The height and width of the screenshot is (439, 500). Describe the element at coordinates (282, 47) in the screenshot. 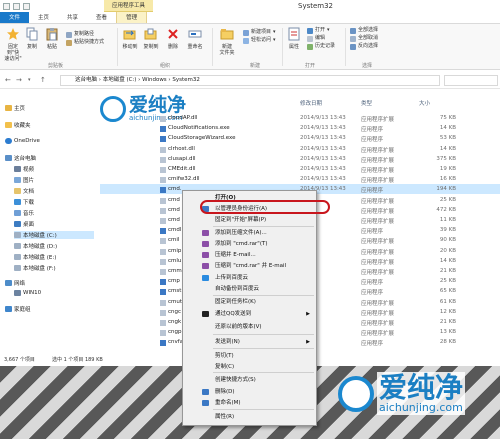

I see `group-divider` at that location.